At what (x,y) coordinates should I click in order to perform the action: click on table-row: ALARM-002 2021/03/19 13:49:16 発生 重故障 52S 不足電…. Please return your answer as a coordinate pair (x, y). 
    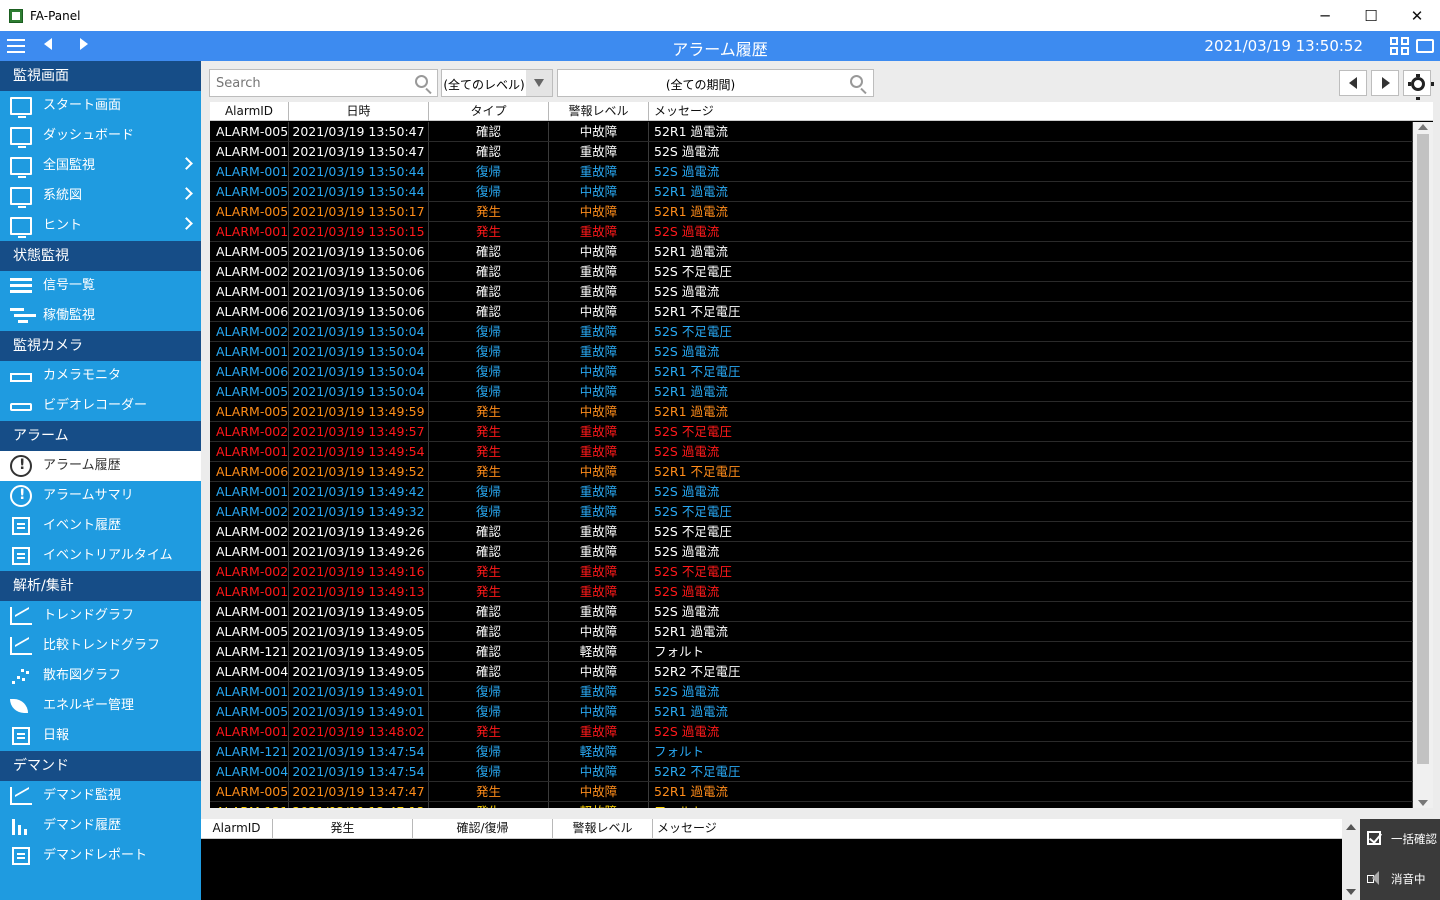
    Looking at the image, I should click on (811, 572).